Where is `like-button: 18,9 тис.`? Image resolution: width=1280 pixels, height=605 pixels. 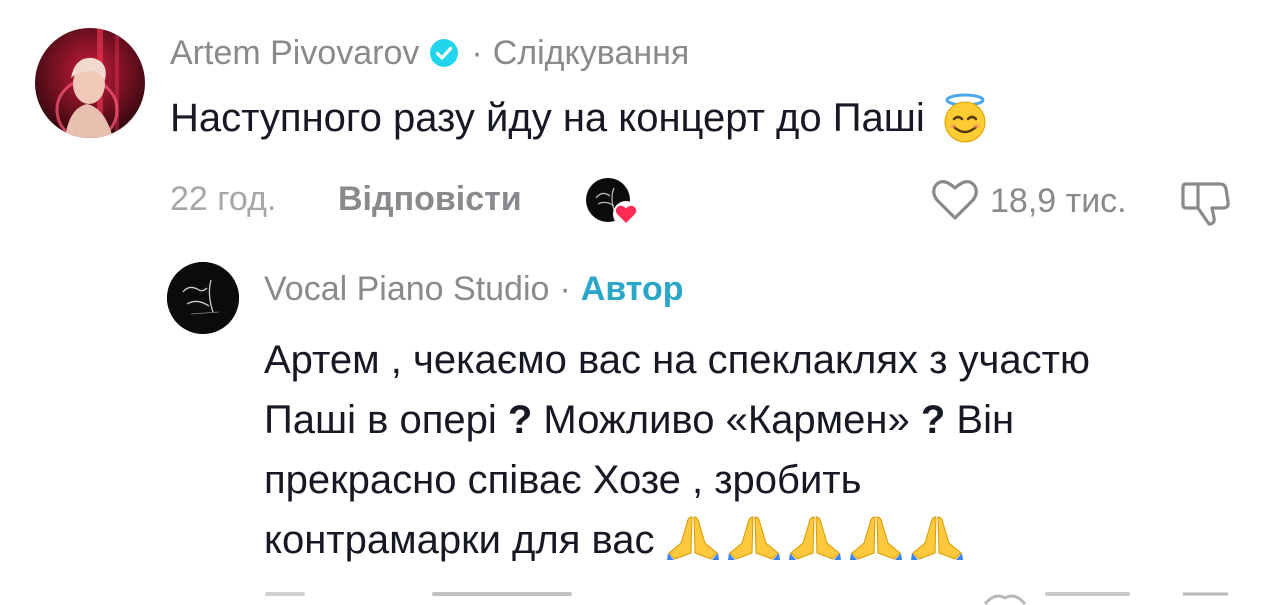 like-button: 18,9 тис. is located at coordinates (1028, 201).